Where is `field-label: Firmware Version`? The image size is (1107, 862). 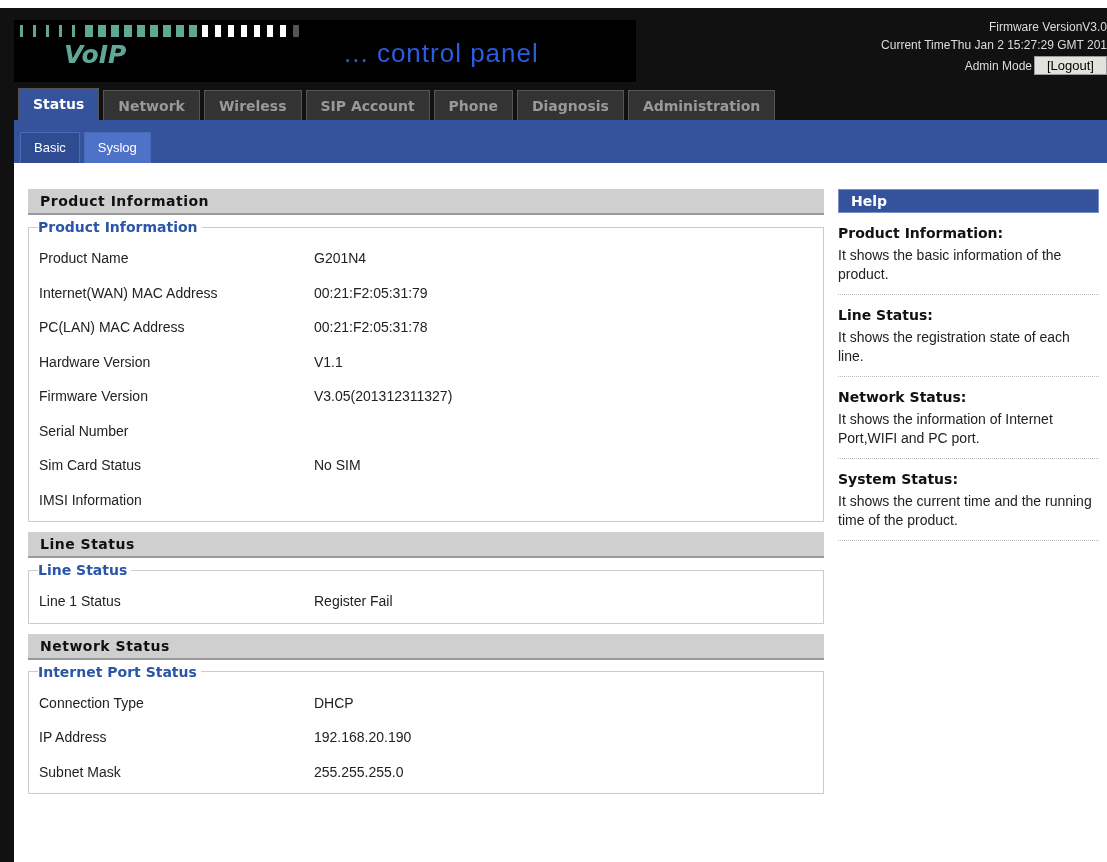
field-label: Firmware Version is located at coordinates (94, 396).